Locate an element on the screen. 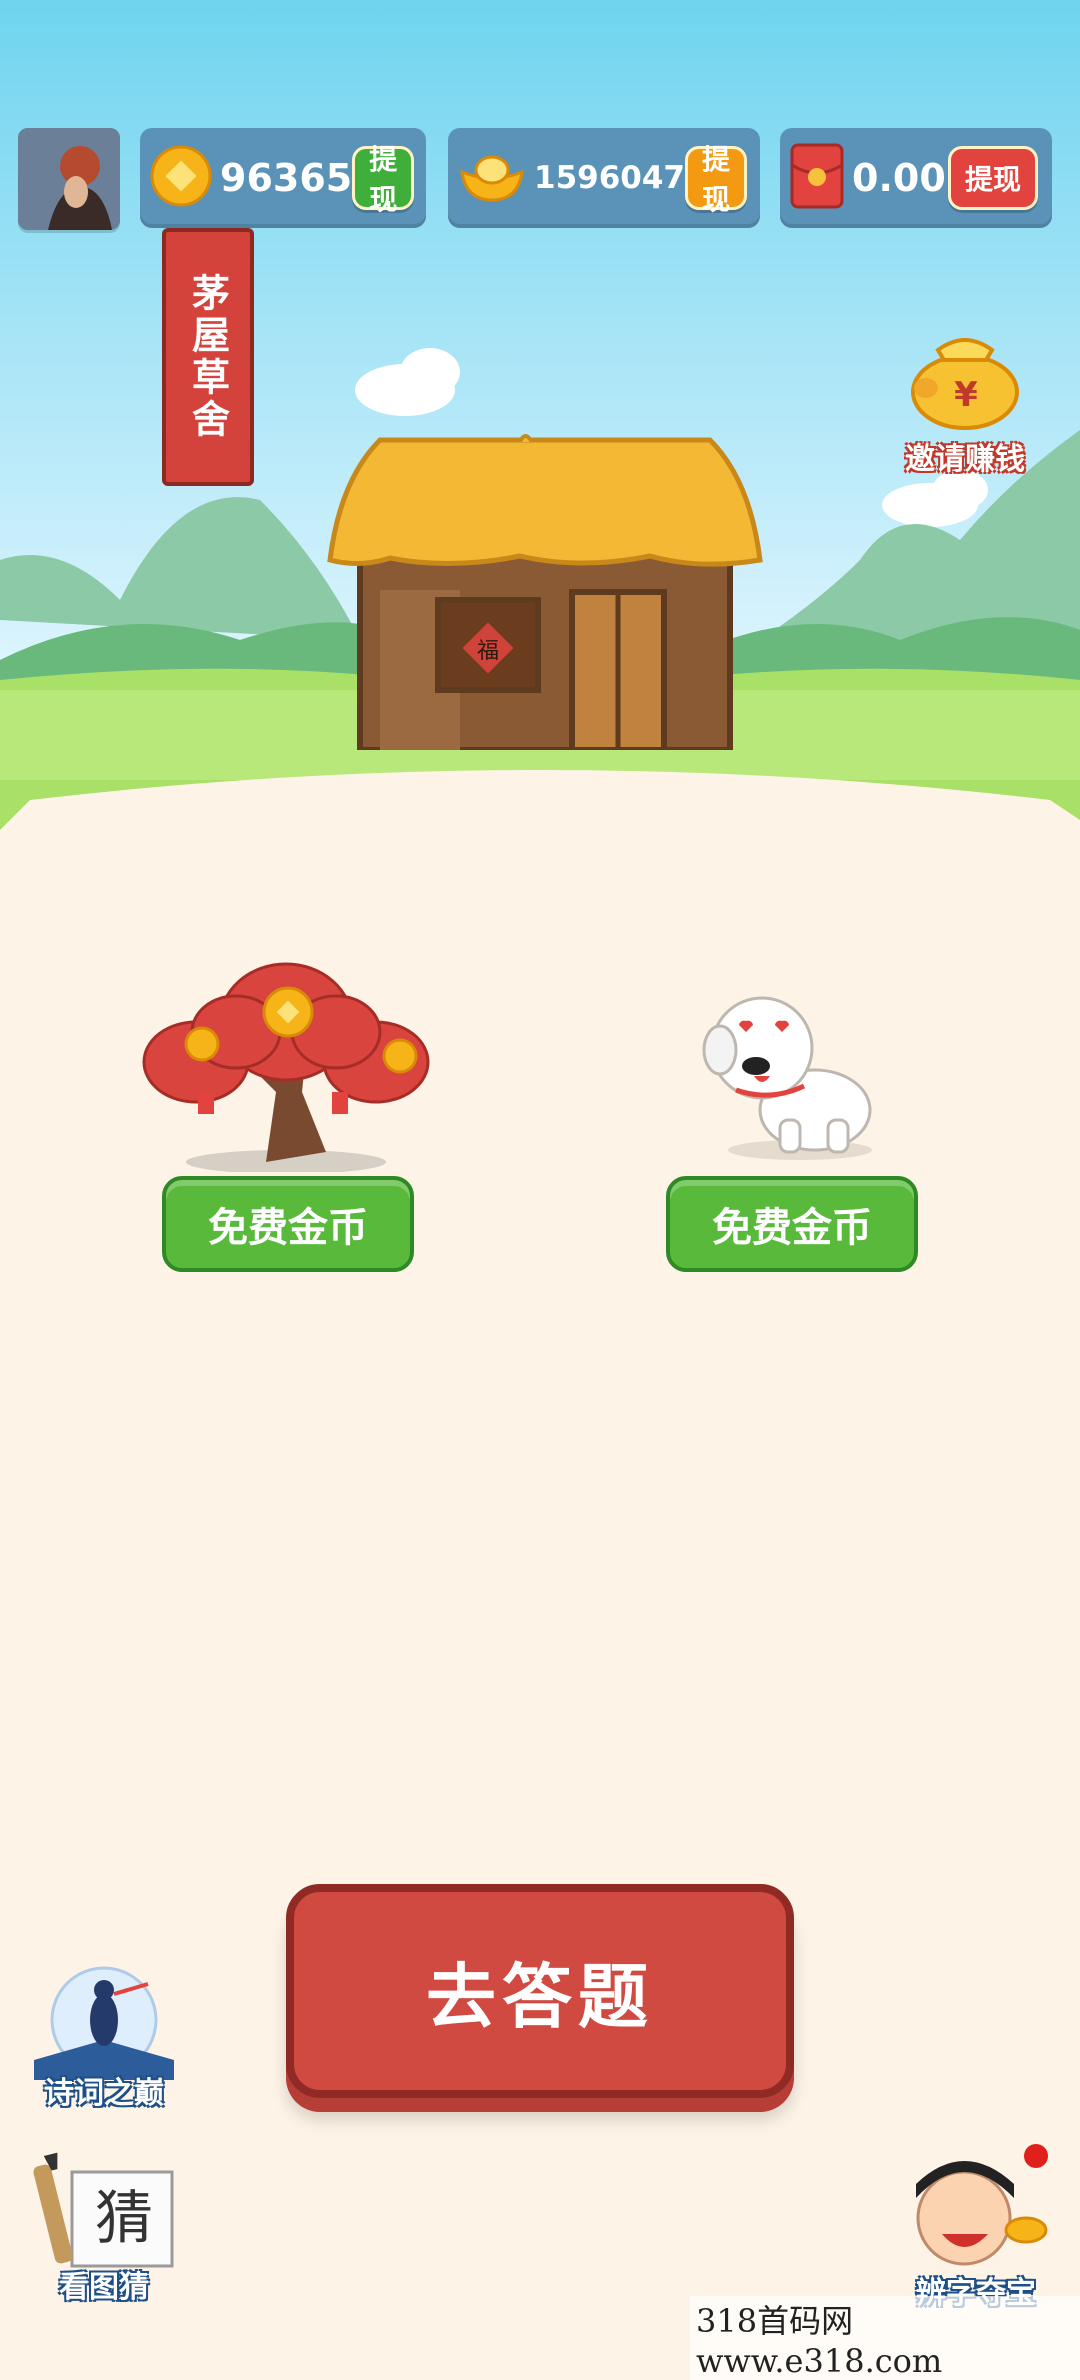 This screenshot has width=1080, height=2380. scholar-character-icon is located at coordinates (982, 2205).